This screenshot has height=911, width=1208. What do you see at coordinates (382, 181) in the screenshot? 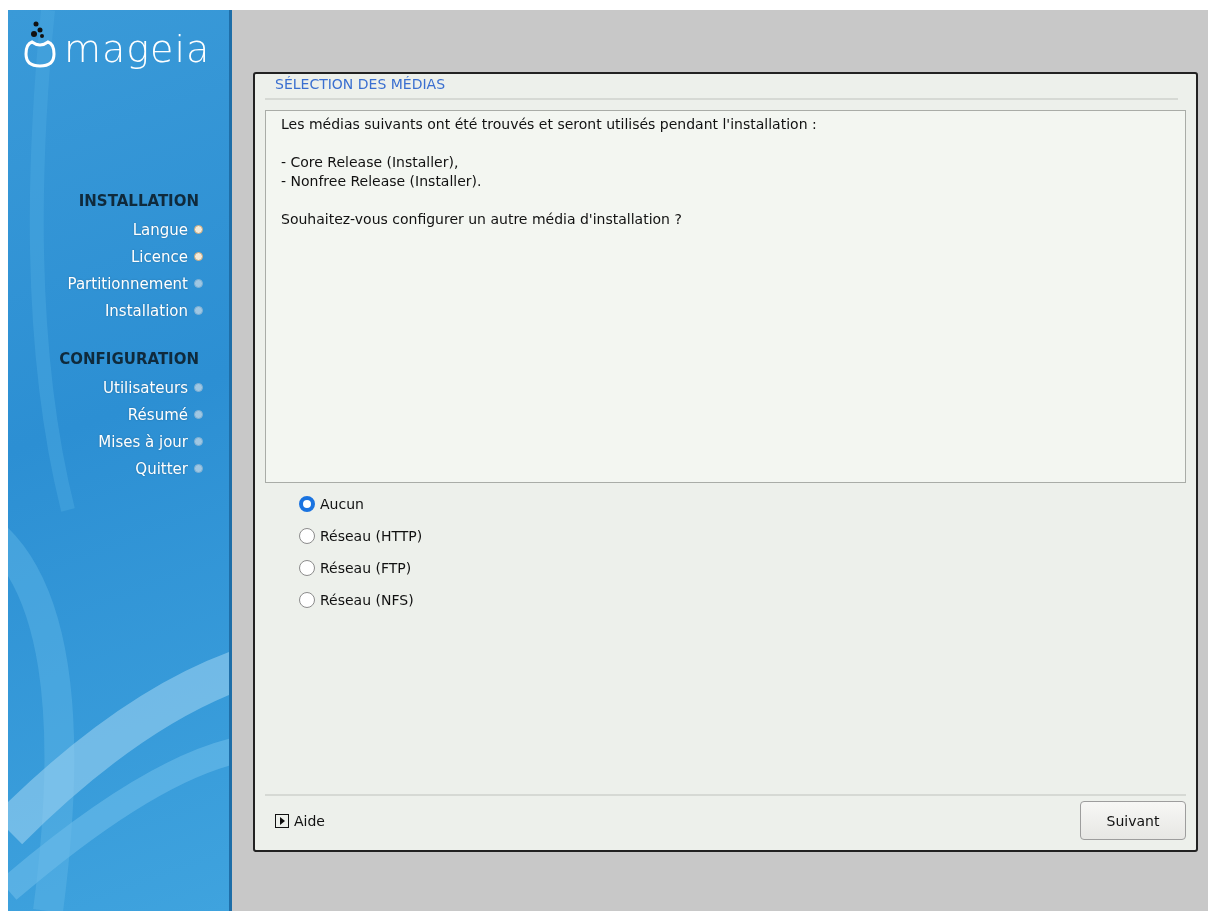
I see `message-text: - Nonfree Release (Installer).` at bounding box center [382, 181].